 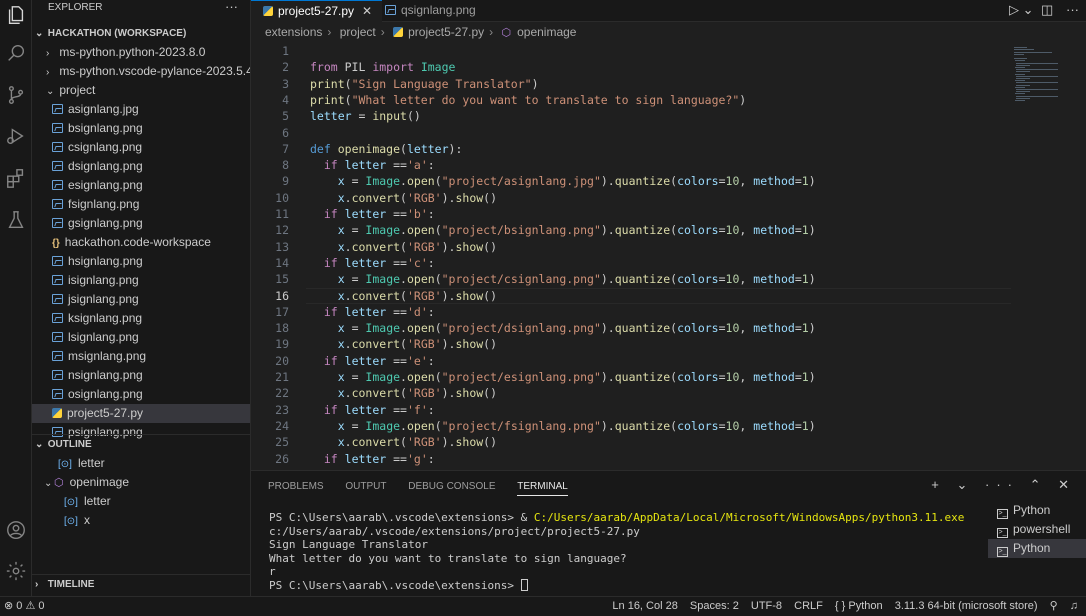 What do you see at coordinates (966, 606) in the screenshot?
I see `python-interpreter: 3.11.3 64-bit (microsoft store)` at bounding box center [966, 606].